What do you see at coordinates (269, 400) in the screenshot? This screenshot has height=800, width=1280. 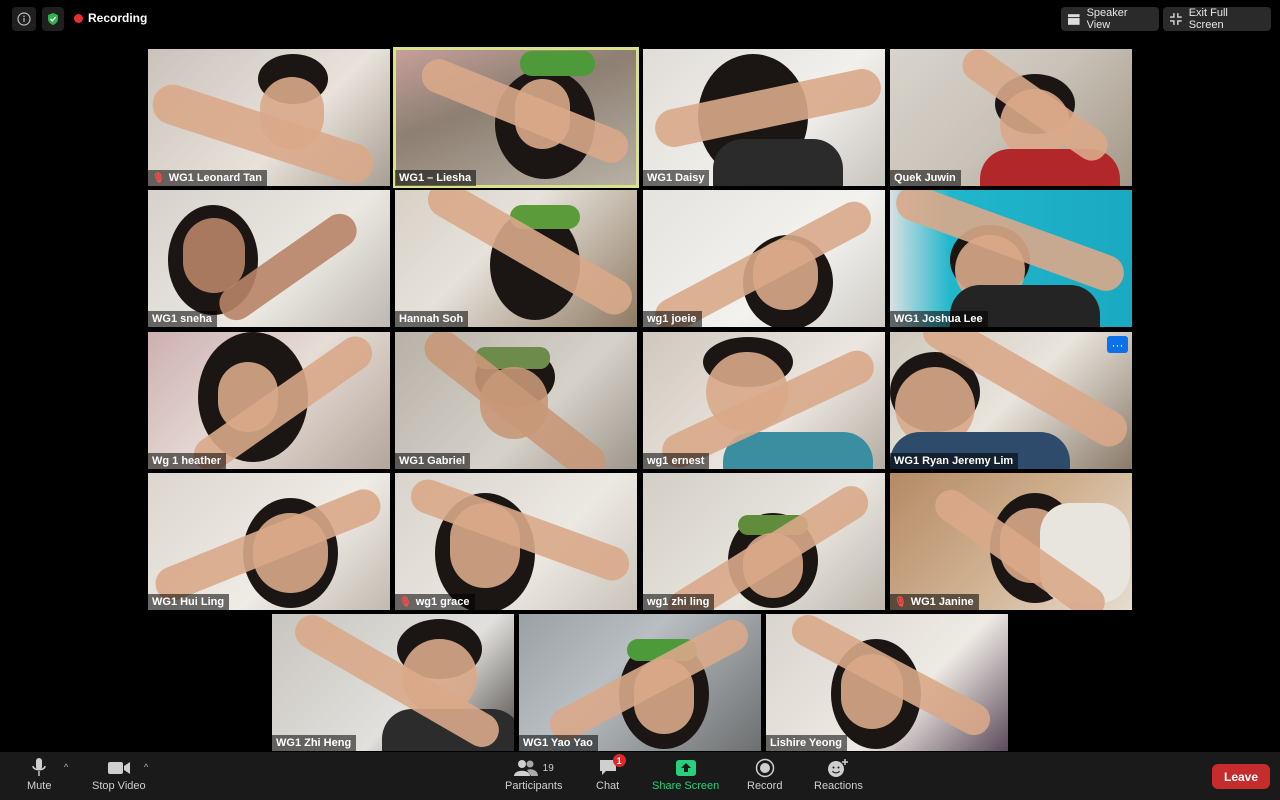 I see `participant-tile: Wg 1 heather` at bounding box center [269, 400].